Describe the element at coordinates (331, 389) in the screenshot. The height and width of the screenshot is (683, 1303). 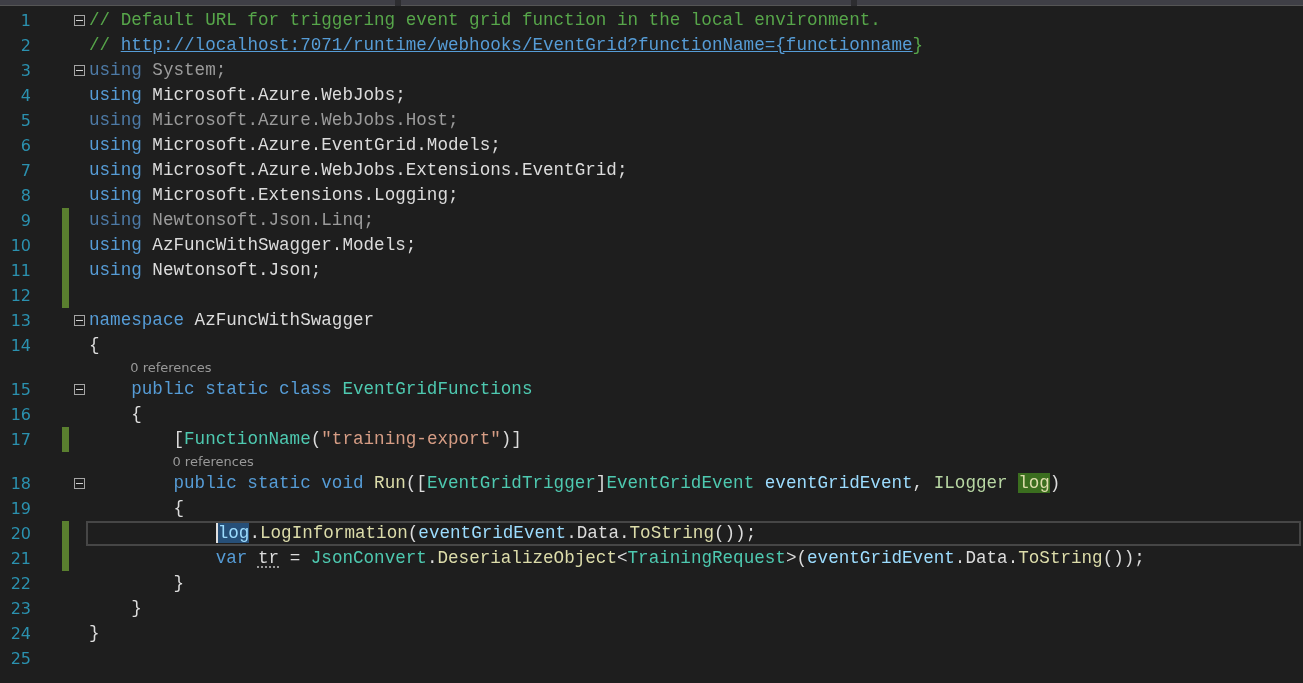
I see `code-line: public static class EventGridFunctions` at that location.